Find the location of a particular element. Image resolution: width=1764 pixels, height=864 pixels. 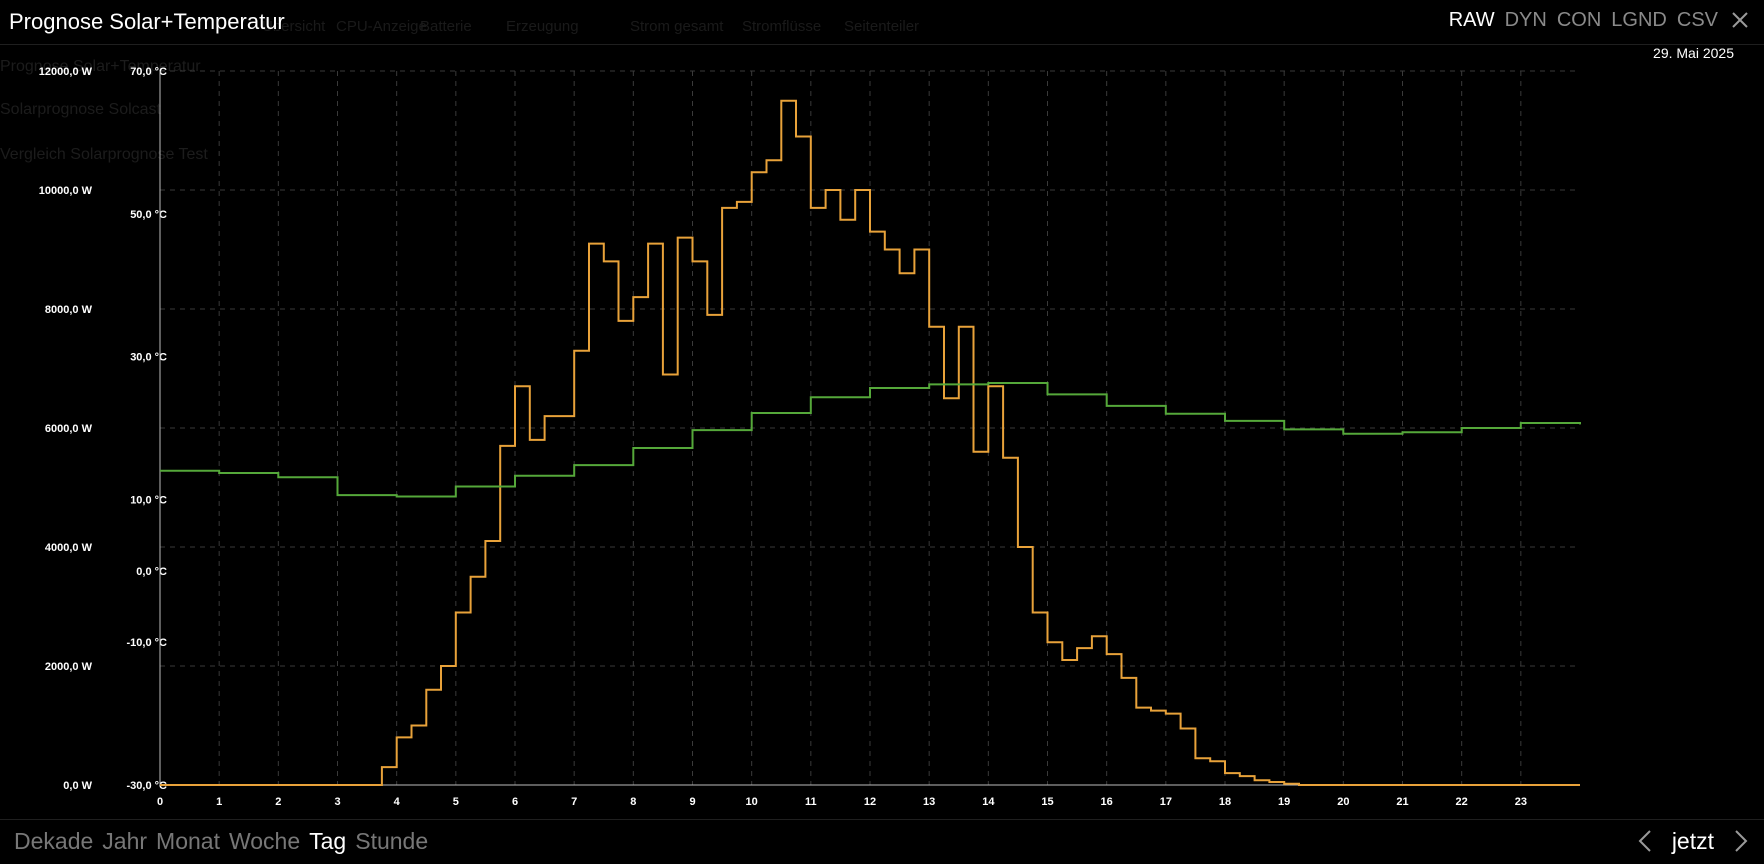

x-tick-label: 2 is located at coordinates (278, 802).